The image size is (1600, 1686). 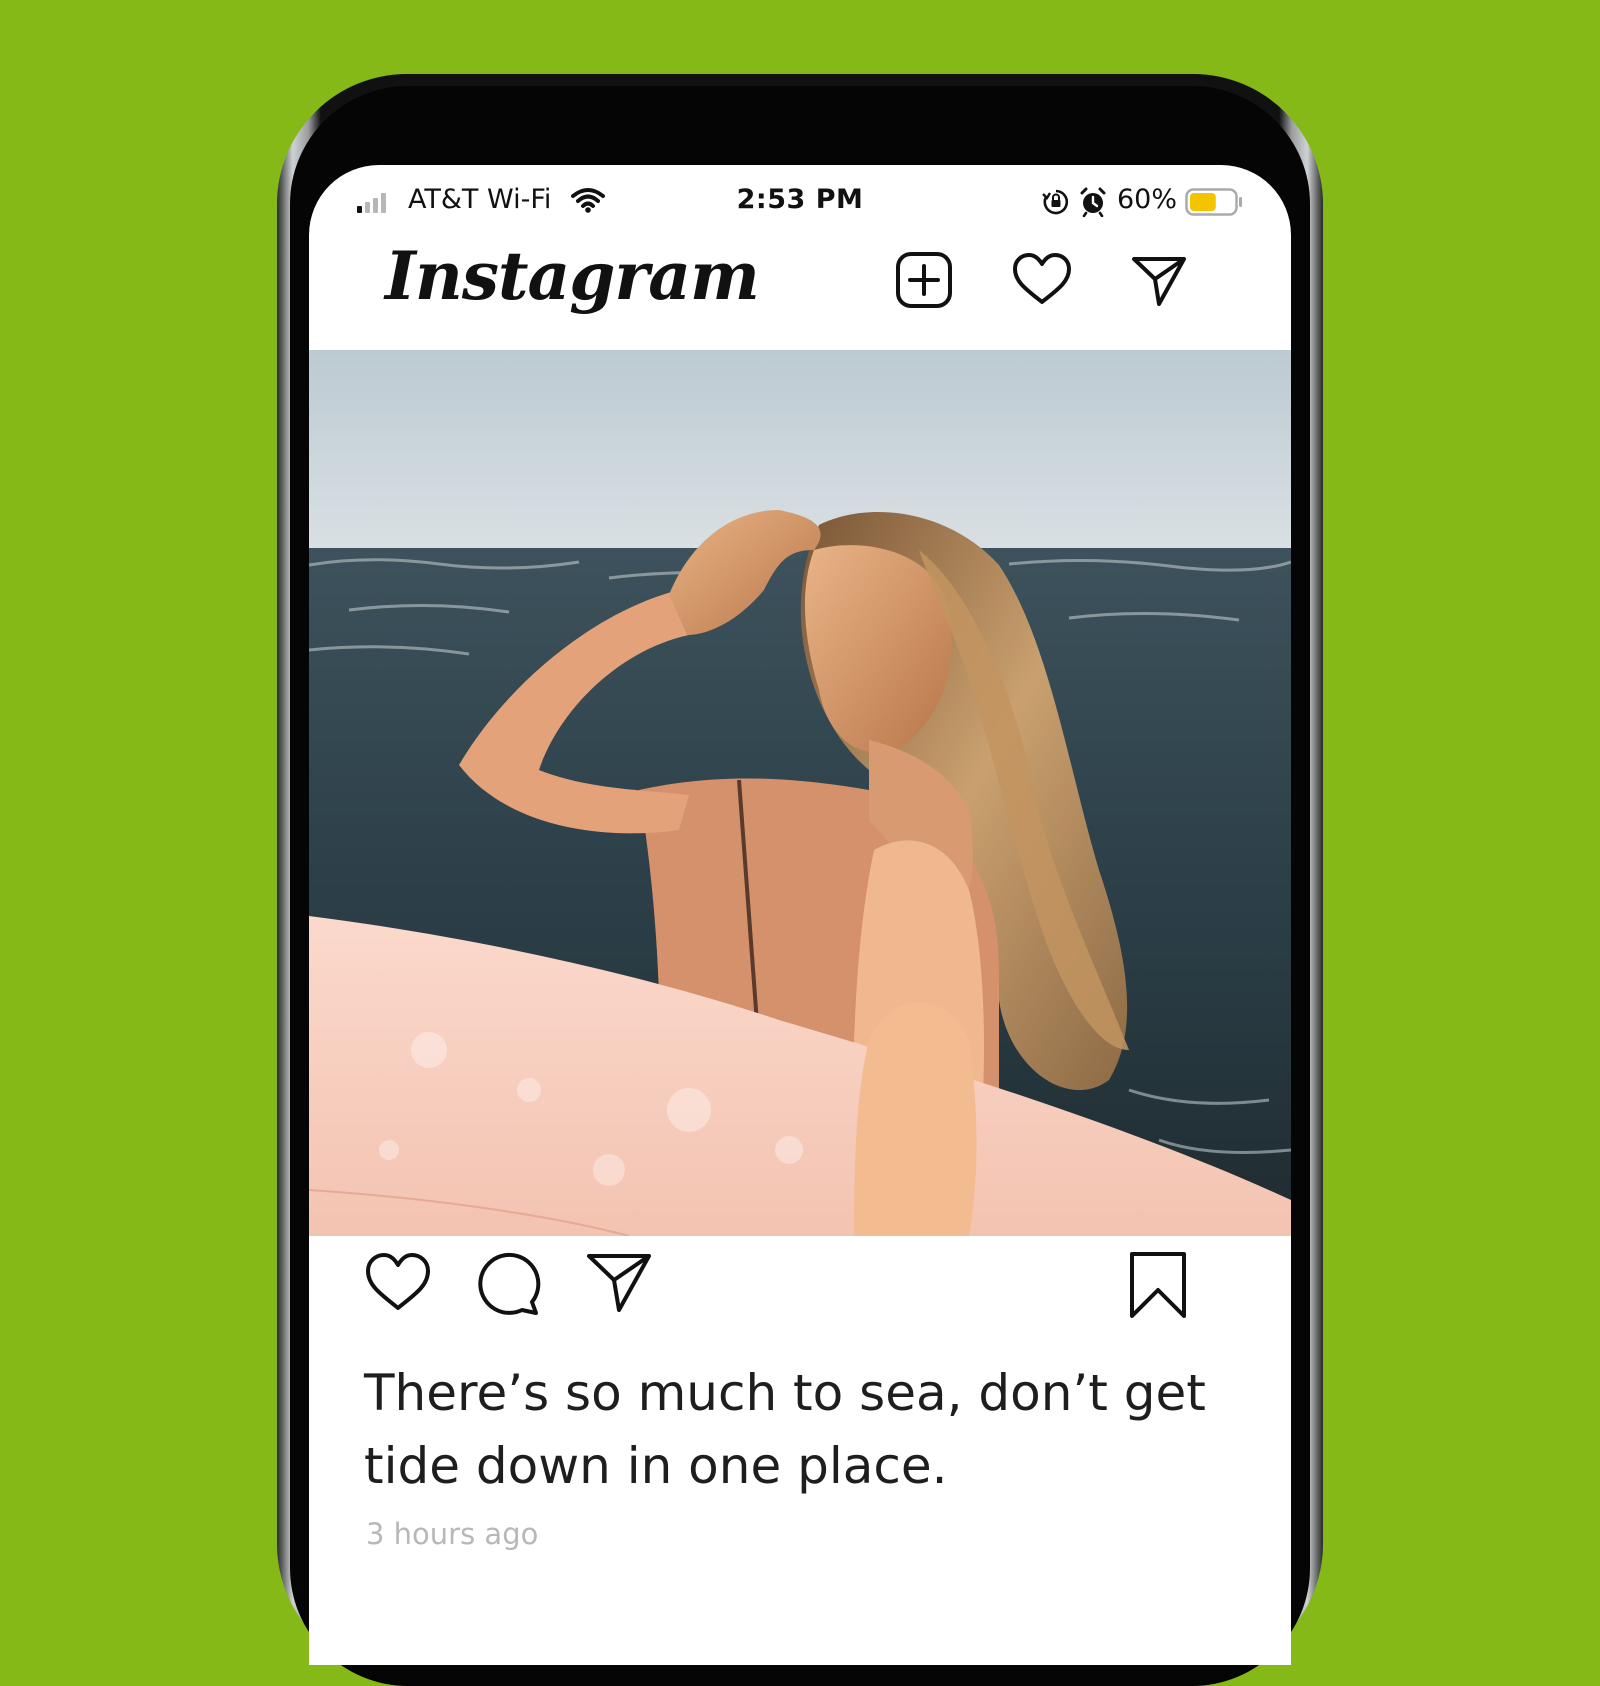 I want to click on battery-percent: 60%, so click(x=1147, y=199).